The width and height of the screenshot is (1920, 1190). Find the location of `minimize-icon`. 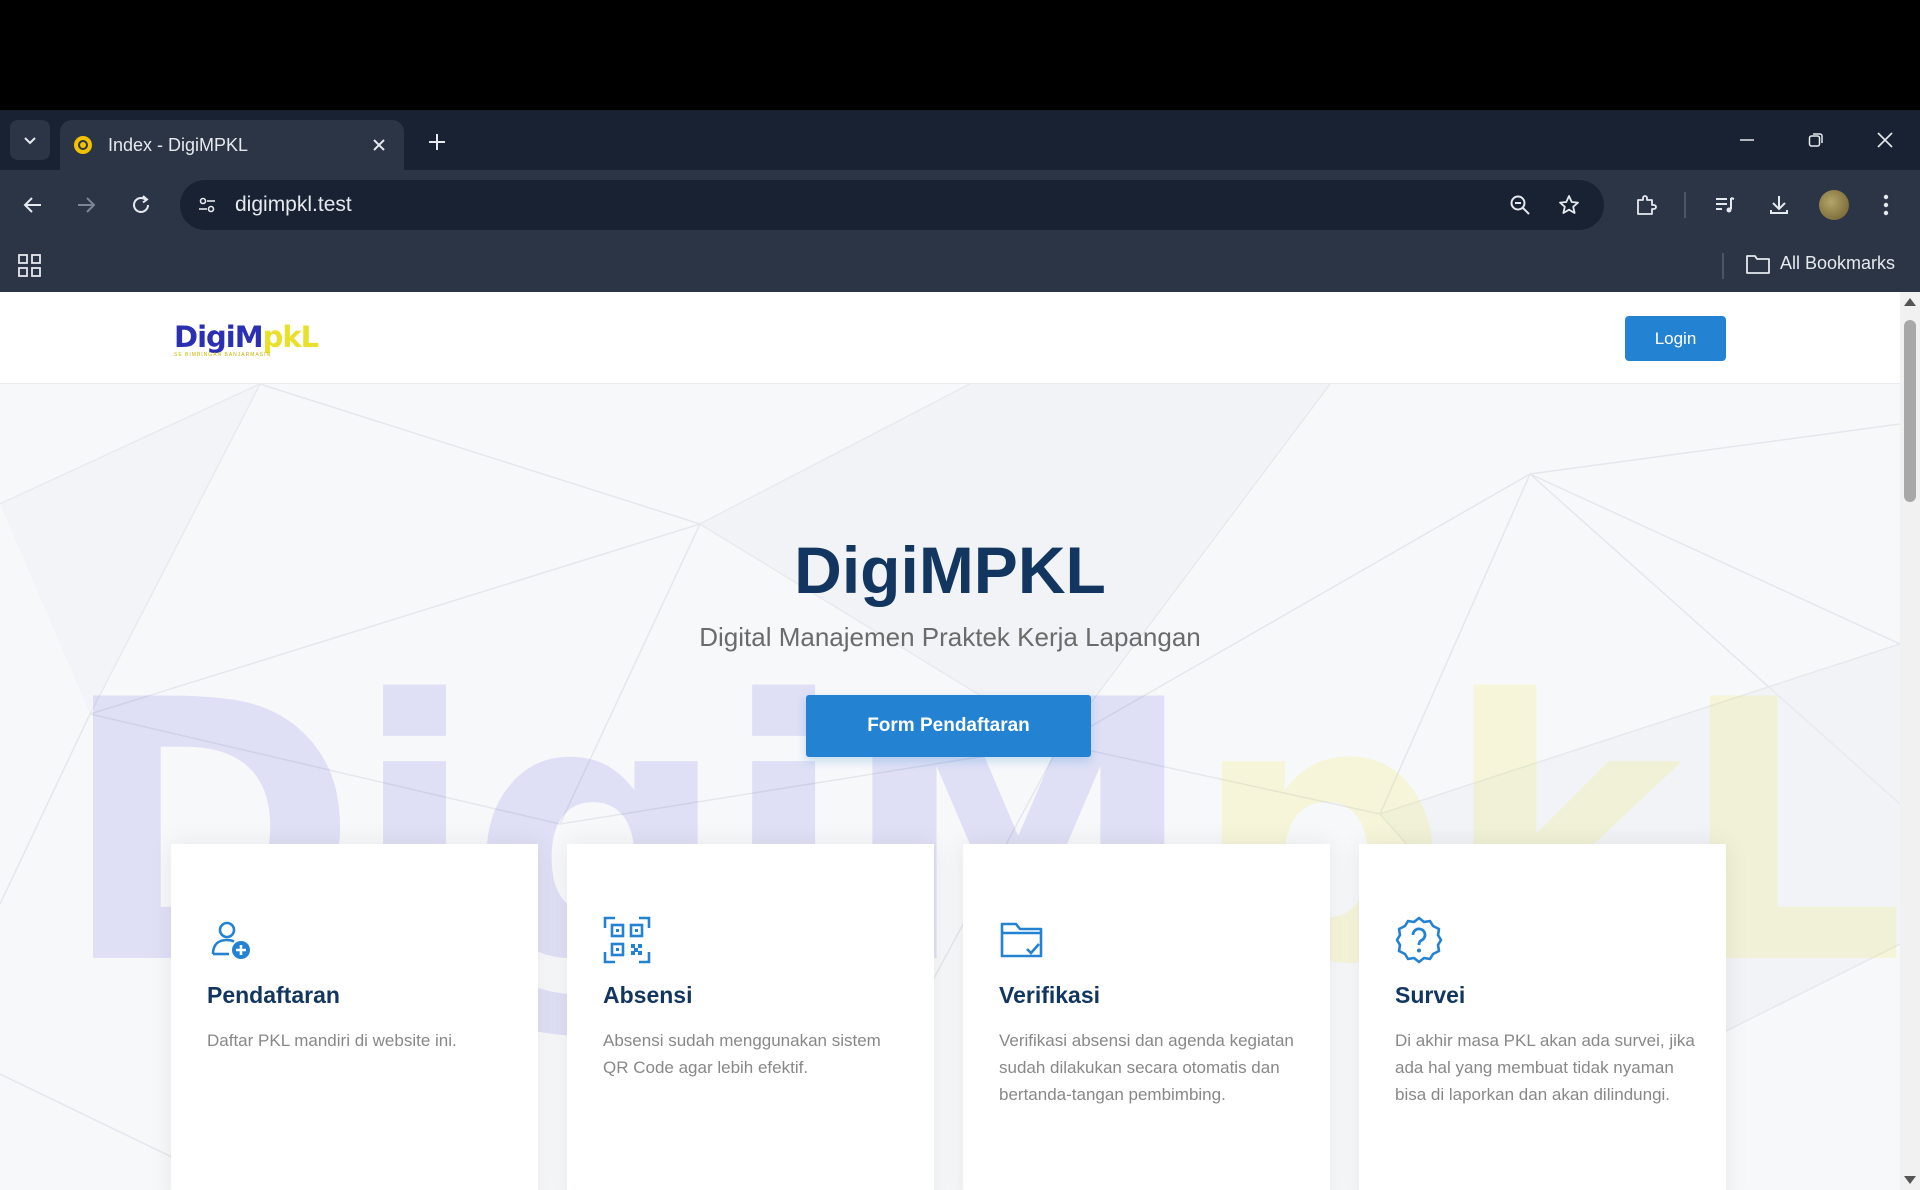

minimize-icon is located at coordinates (1747, 140).